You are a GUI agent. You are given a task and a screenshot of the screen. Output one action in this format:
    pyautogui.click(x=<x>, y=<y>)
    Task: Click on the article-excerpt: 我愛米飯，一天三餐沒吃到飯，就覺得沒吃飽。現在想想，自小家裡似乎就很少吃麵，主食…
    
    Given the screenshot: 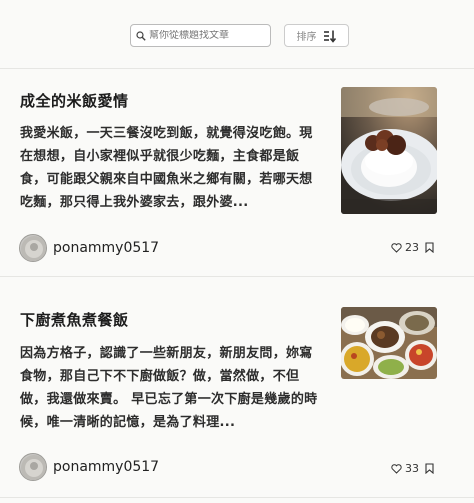 What is the action you would take?
    pyautogui.click(x=166, y=168)
    